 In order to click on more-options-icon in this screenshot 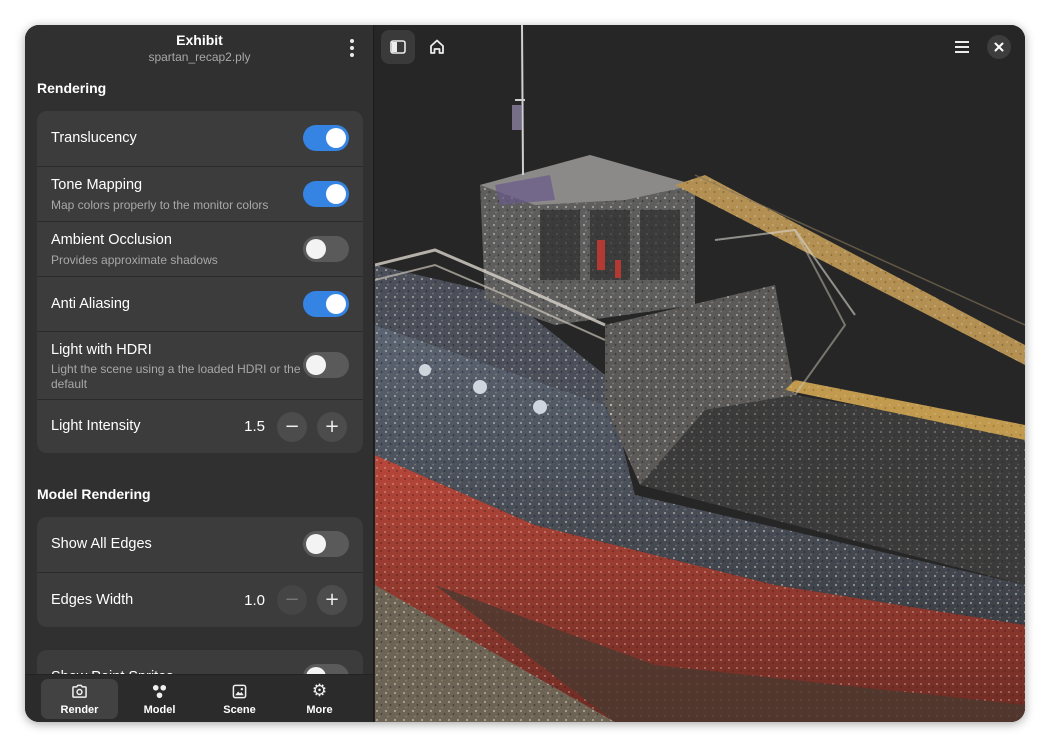, I will do `click(352, 48)`.